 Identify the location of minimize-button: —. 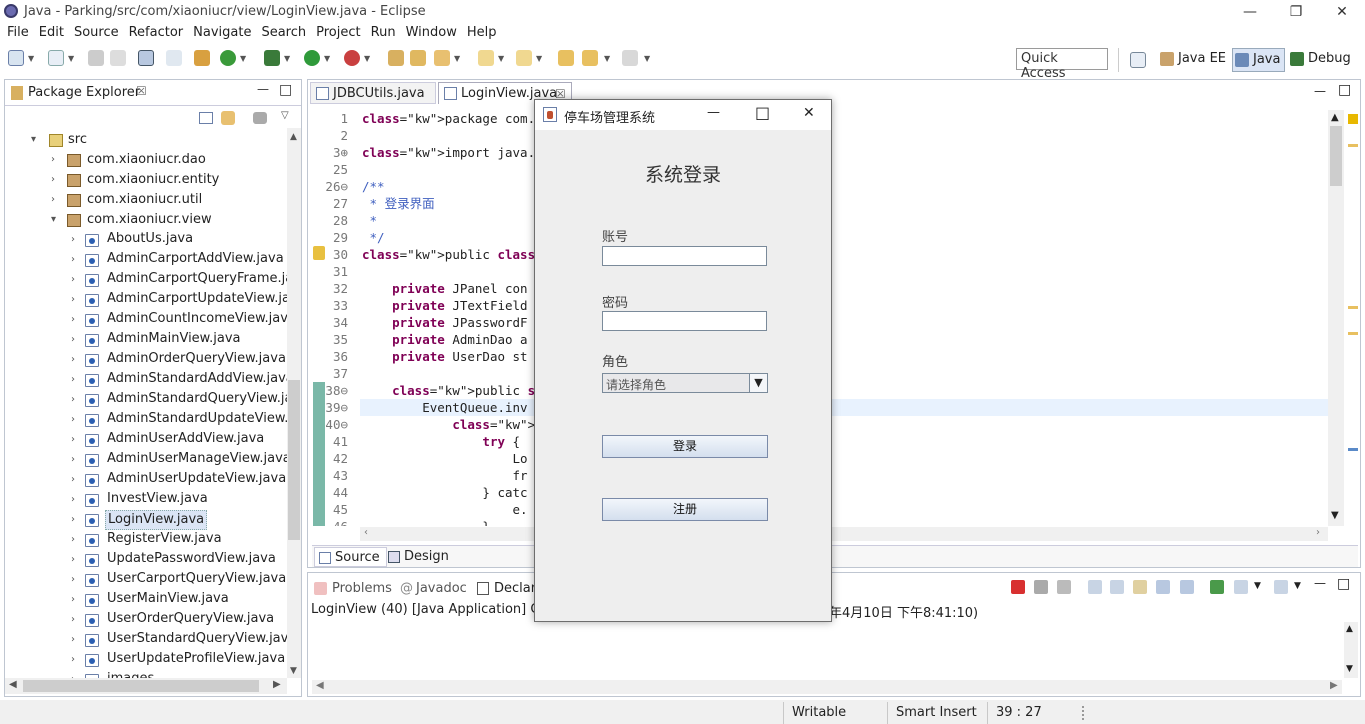
(1250, 12).